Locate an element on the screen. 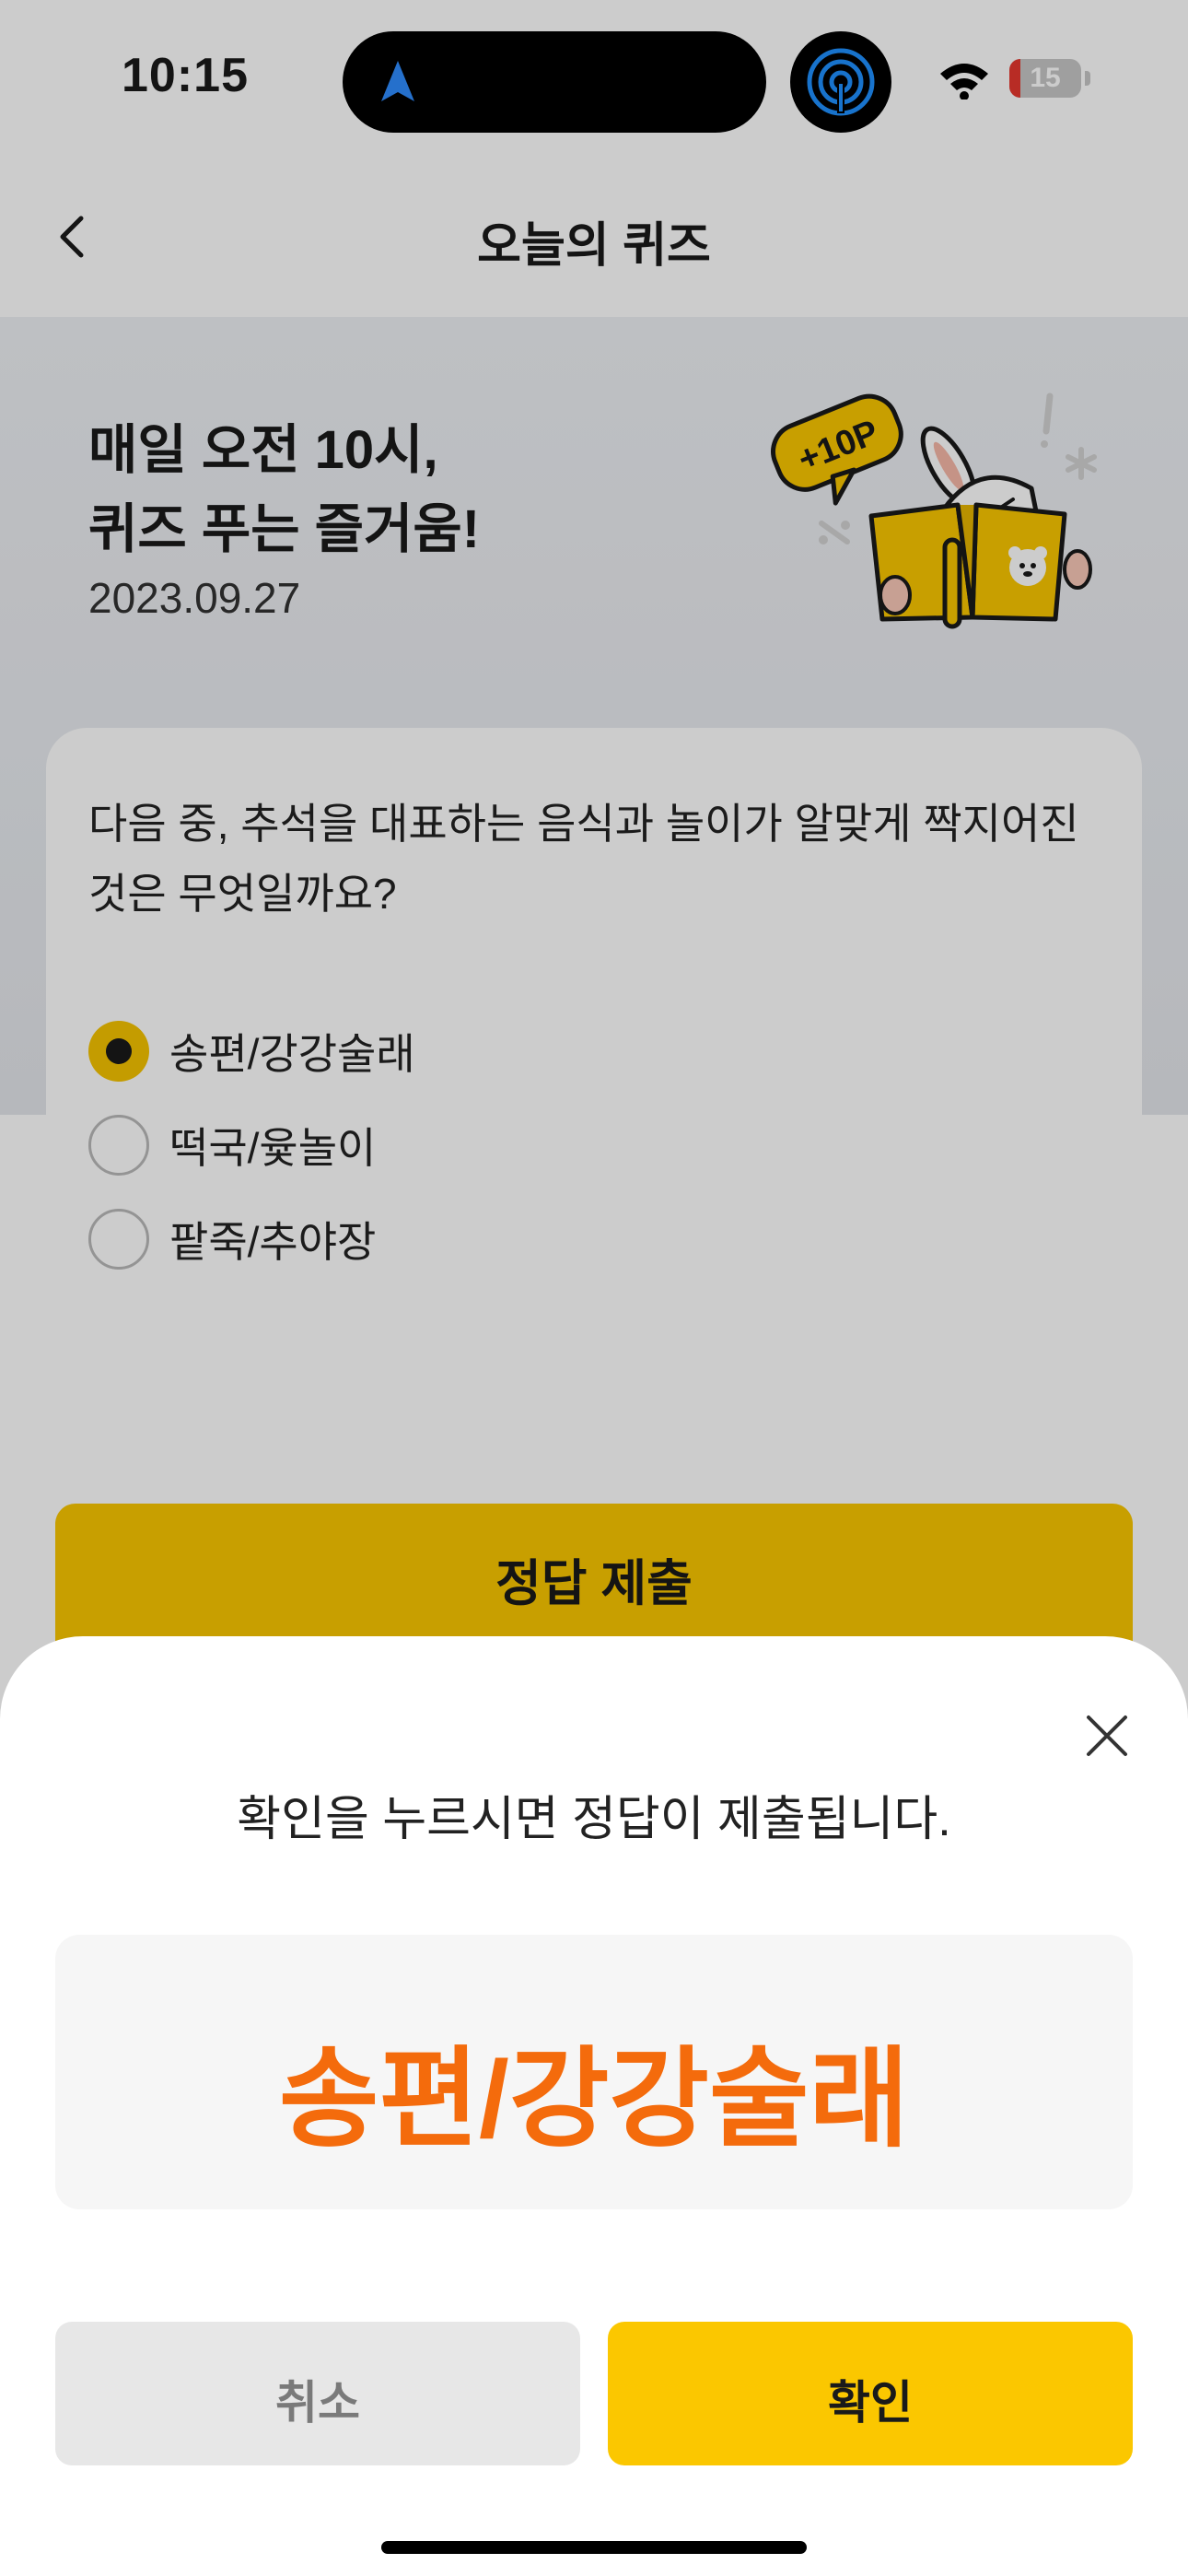  selected-answer-box: 송편/강강술래 is located at coordinates (594, 2072).